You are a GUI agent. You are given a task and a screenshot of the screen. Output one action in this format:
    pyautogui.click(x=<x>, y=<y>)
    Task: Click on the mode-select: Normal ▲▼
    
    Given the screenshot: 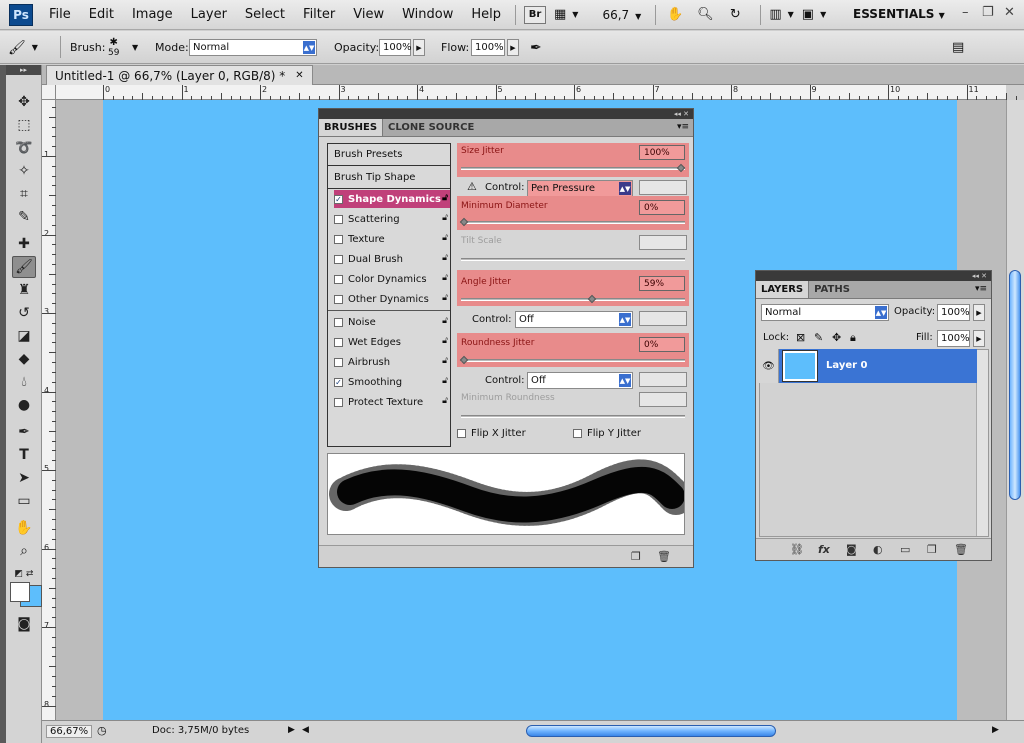 What is the action you would take?
    pyautogui.click(x=253, y=47)
    